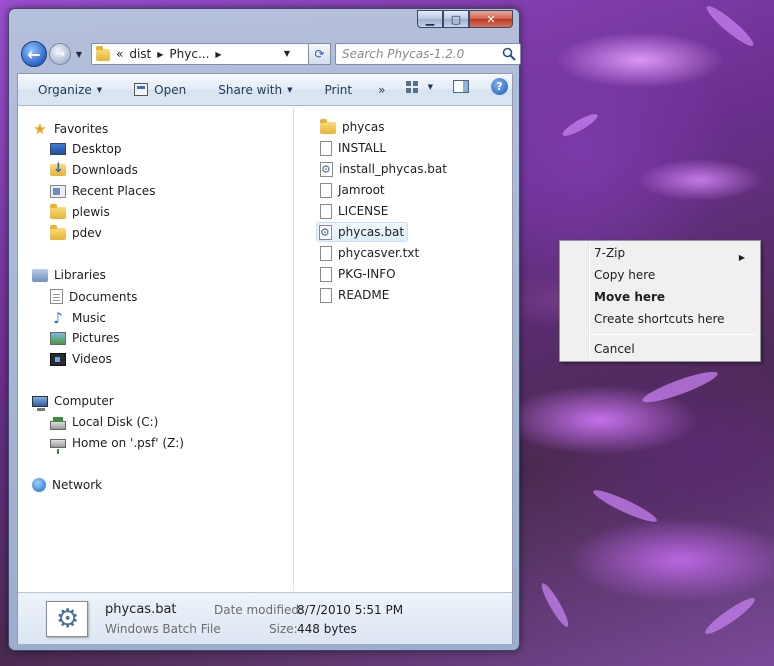  What do you see at coordinates (610, 253) in the screenshot?
I see `menu-item-label: 7-Zip` at bounding box center [610, 253].